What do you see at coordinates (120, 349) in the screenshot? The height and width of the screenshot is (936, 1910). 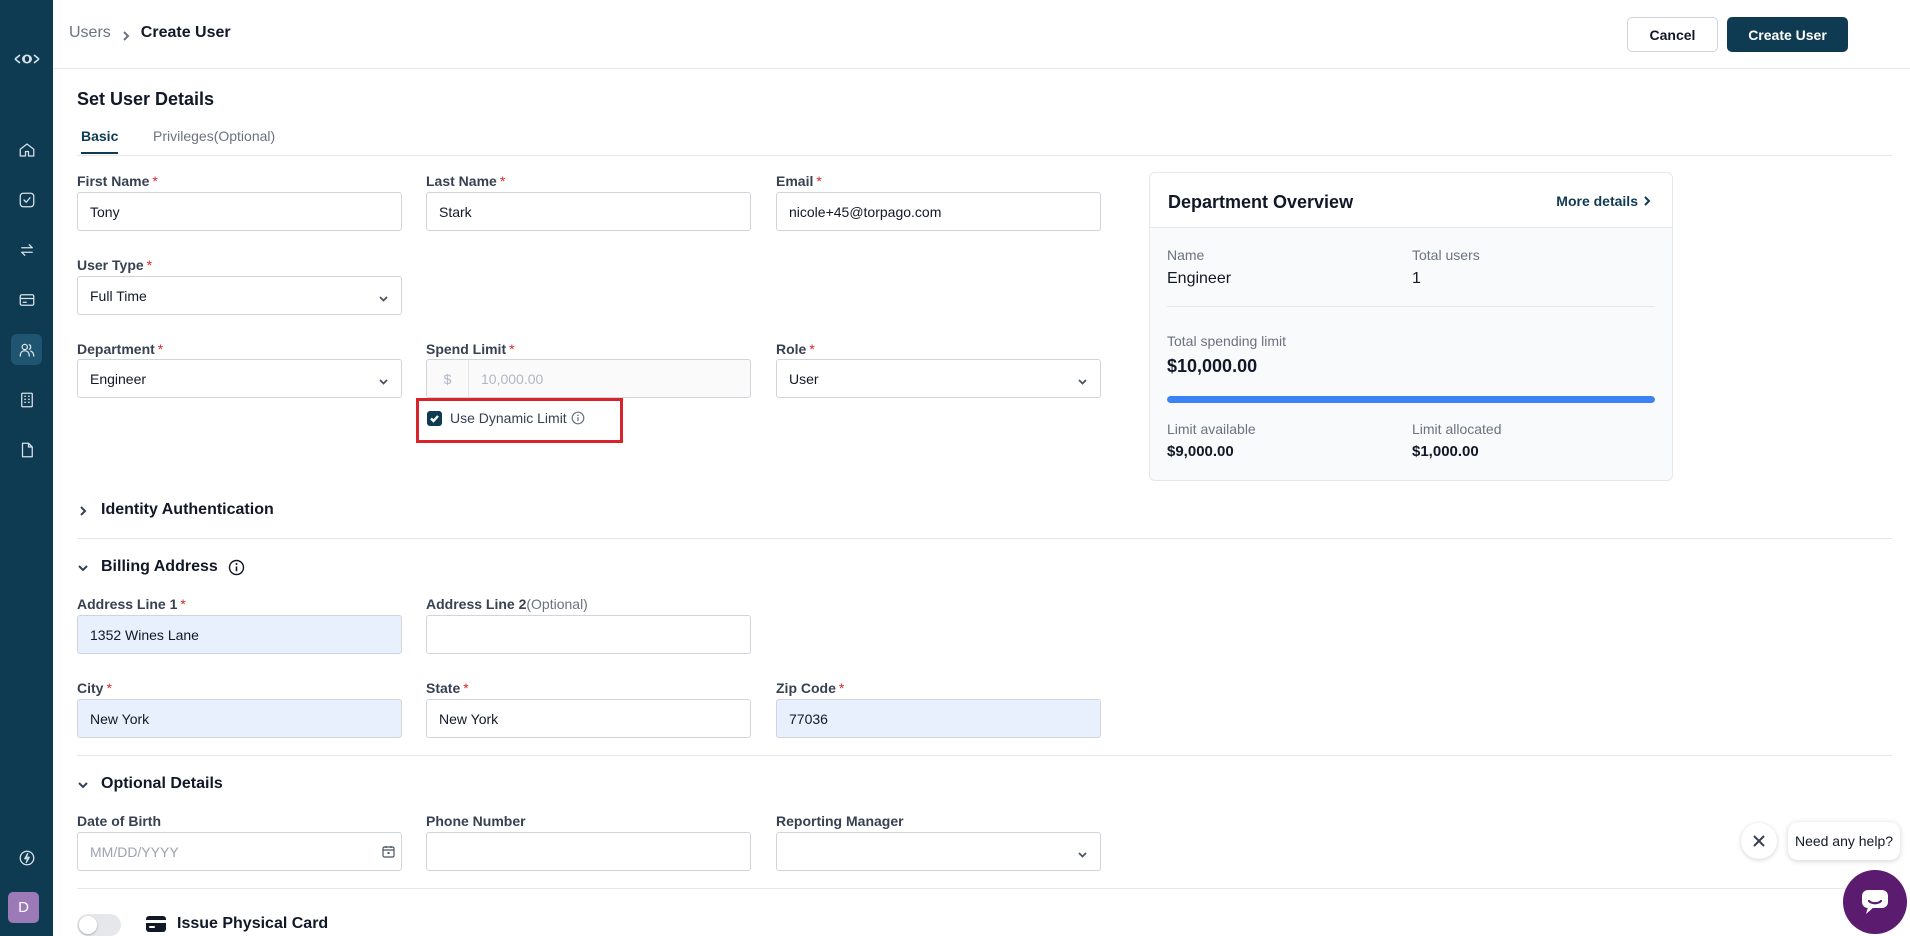 I see `department-label: Department *` at bounding box center [120, 349].